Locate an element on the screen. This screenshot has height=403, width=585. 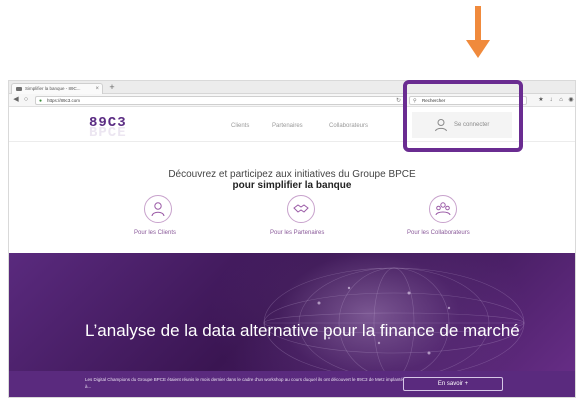
partenaires-circle is located at coordinates (301, 209).